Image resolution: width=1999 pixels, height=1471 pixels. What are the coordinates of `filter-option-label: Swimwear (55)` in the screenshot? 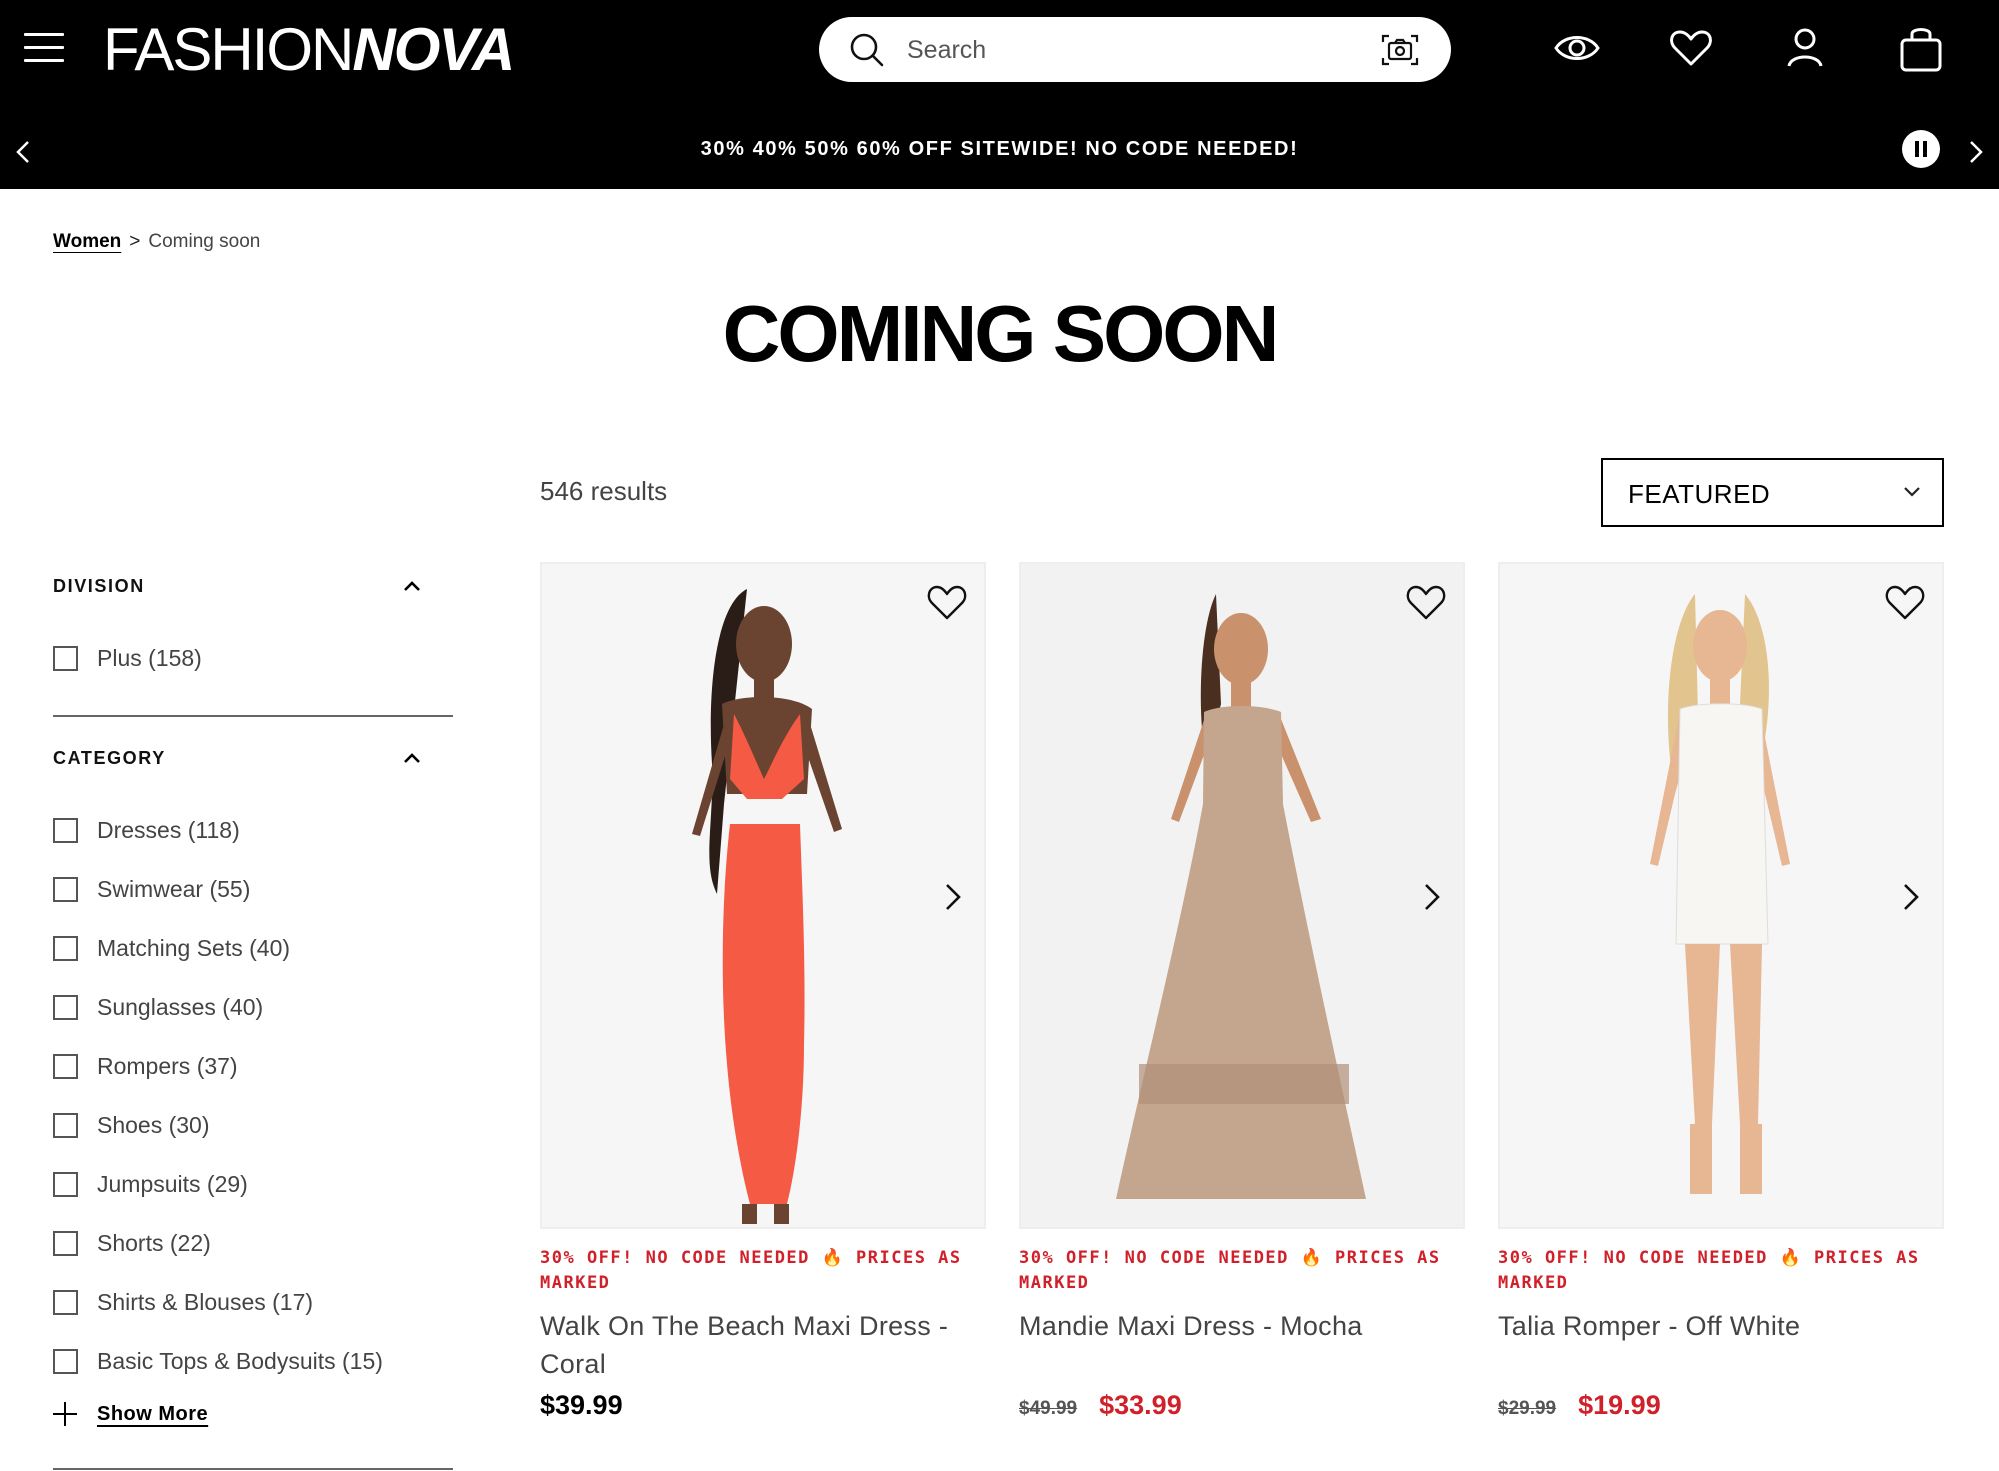 It's located at (174, 888).